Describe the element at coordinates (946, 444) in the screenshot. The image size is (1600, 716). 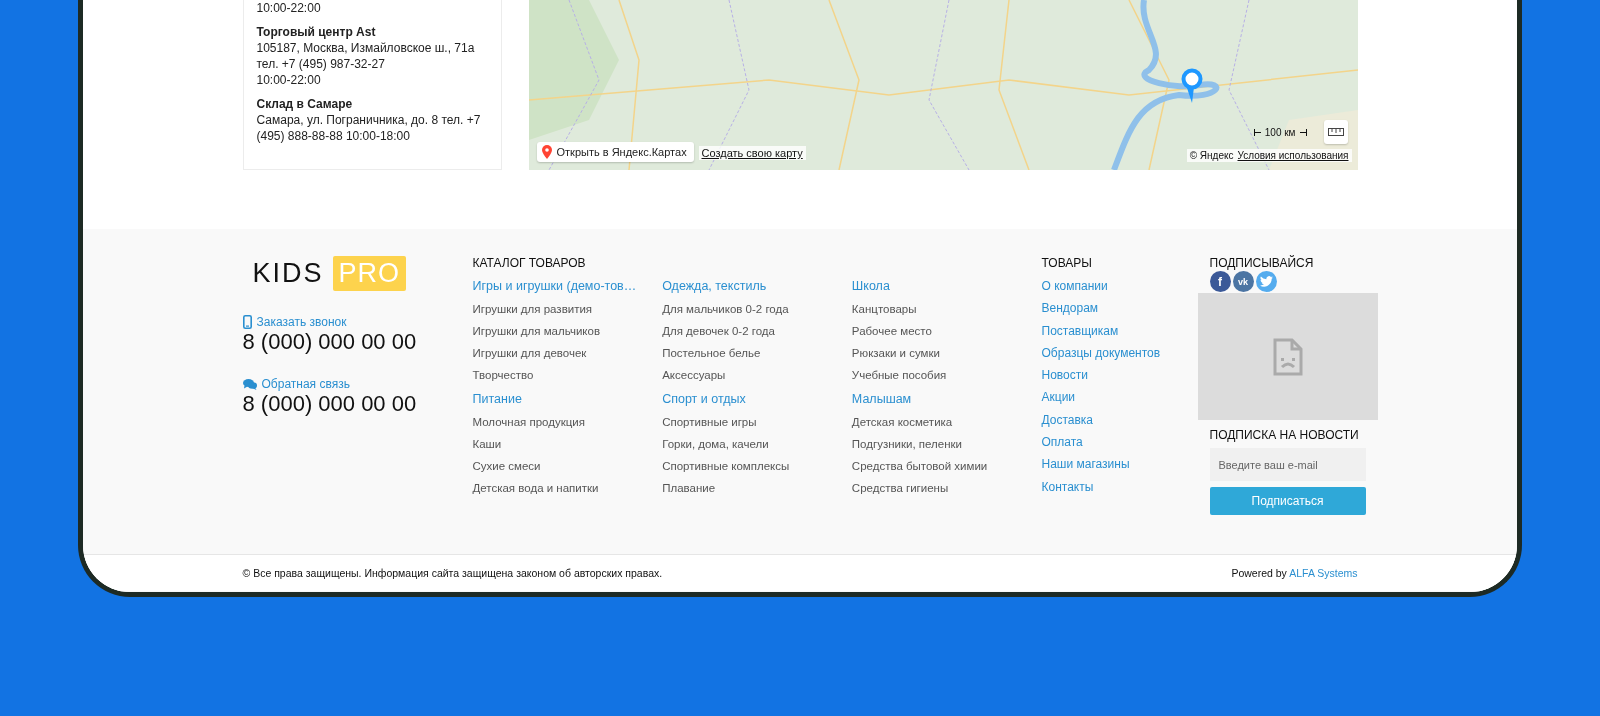
I see `subcategory-link: Подгузники, пеленки` at that location.